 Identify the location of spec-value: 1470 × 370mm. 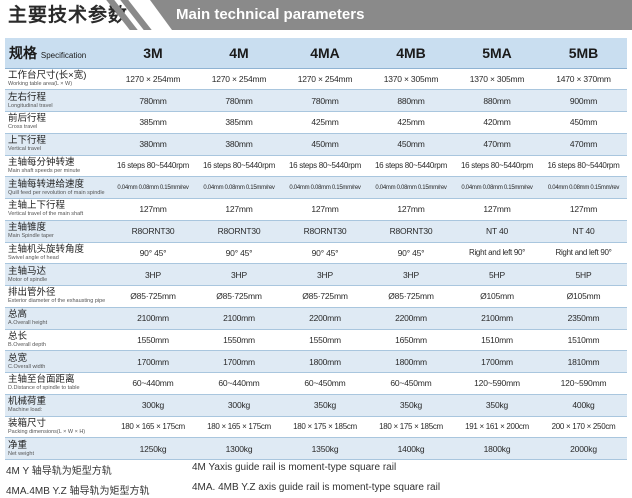
(583, 79).